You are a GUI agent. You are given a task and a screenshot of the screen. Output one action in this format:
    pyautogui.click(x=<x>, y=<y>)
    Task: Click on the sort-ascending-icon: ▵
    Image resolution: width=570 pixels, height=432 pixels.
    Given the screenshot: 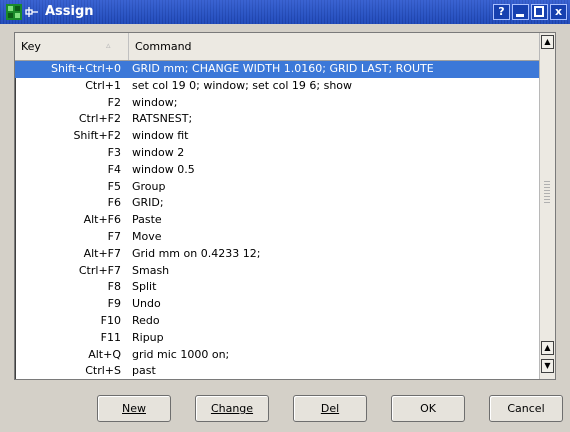 What is the action you would take?
    pyautogui.click(x=108, y=46)
    